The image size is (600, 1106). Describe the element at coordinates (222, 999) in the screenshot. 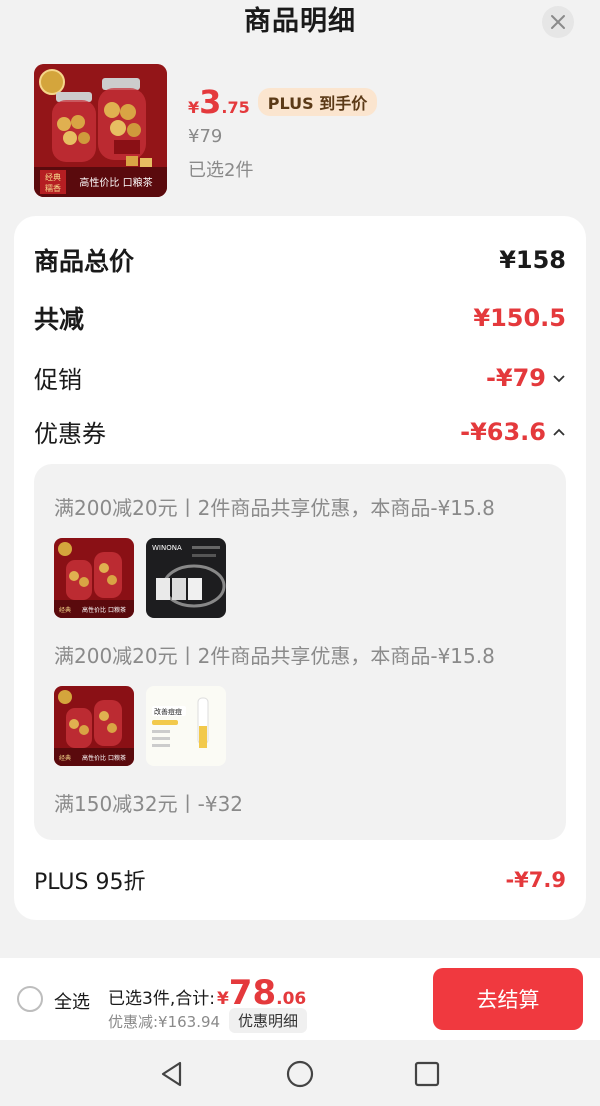

I see `order-total-currency: ¥` at that location.